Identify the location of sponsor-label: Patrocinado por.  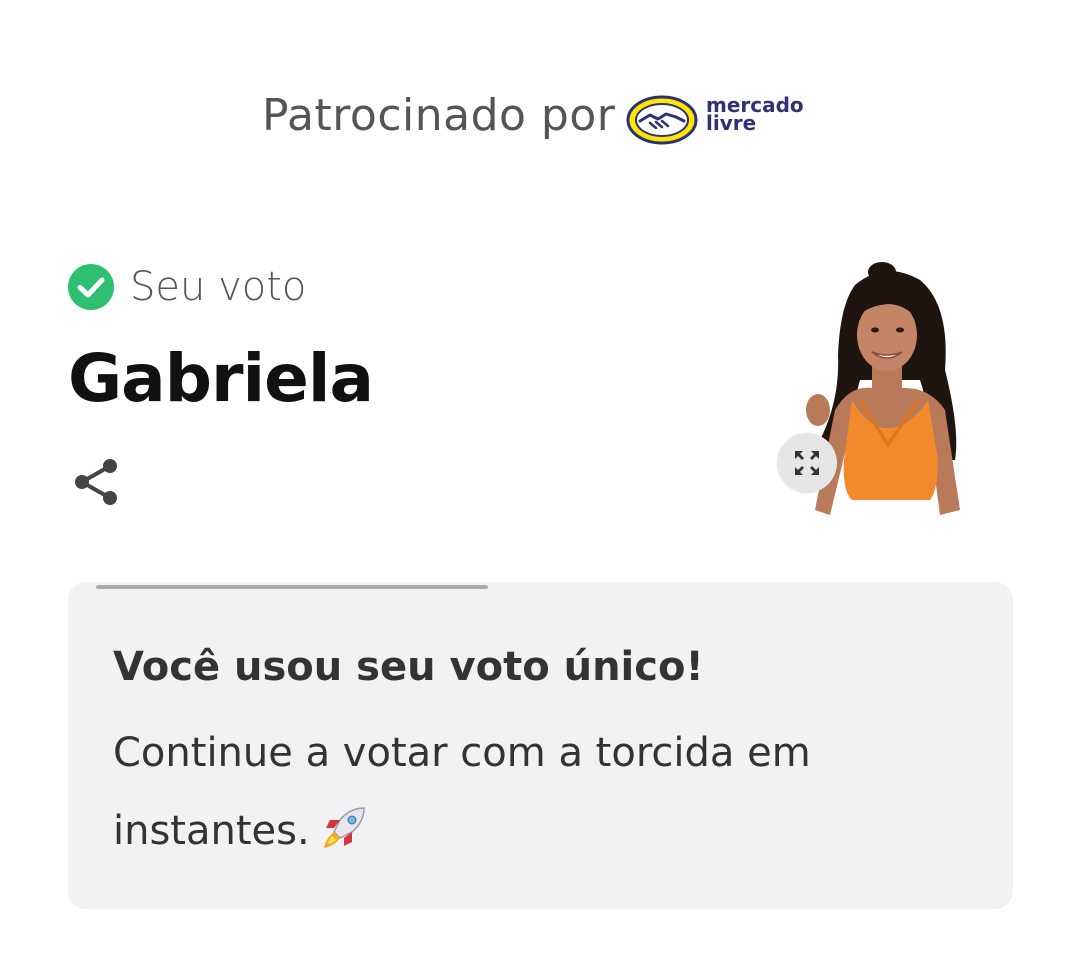
(439, 115).